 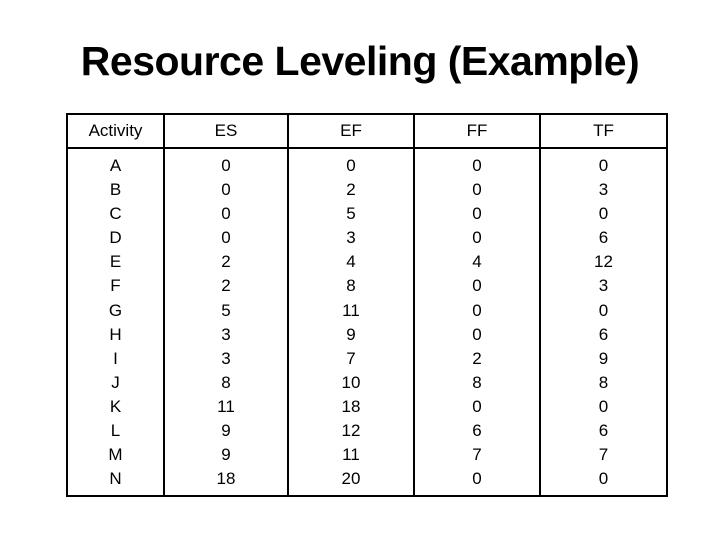 I want to click on header-row: Activity ES EF FF TF, so click(x=367, y=131).